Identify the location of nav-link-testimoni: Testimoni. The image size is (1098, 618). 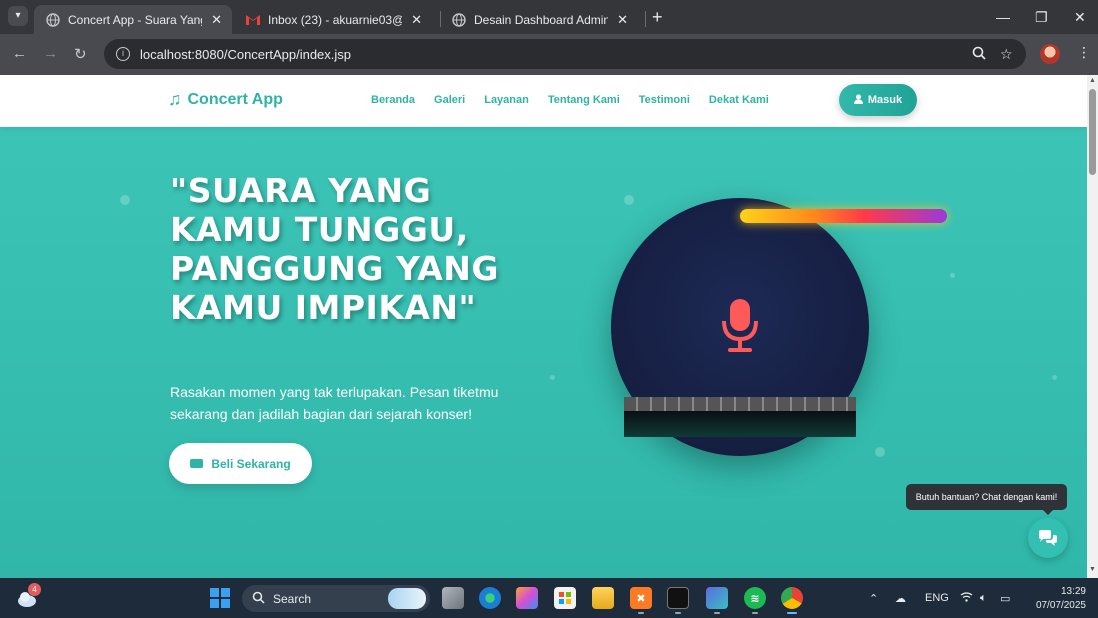
(664, 100).